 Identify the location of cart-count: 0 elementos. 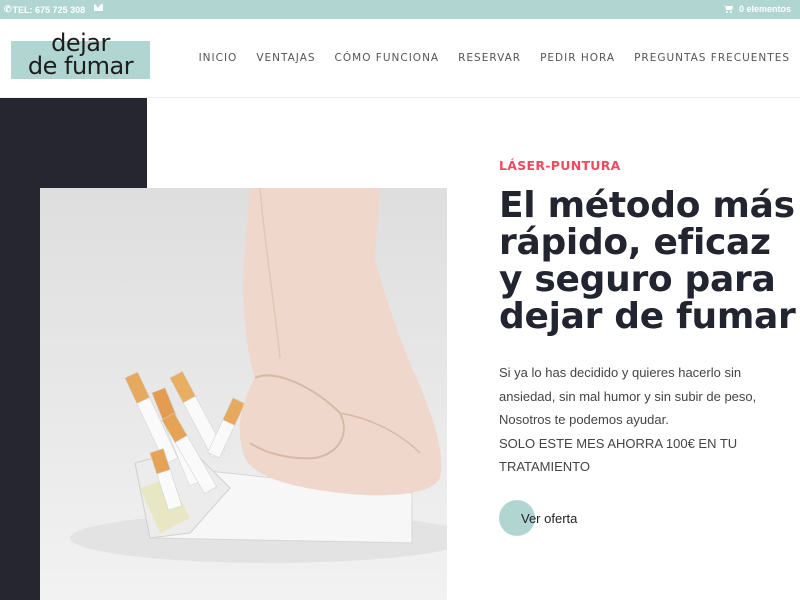
(764, 9).